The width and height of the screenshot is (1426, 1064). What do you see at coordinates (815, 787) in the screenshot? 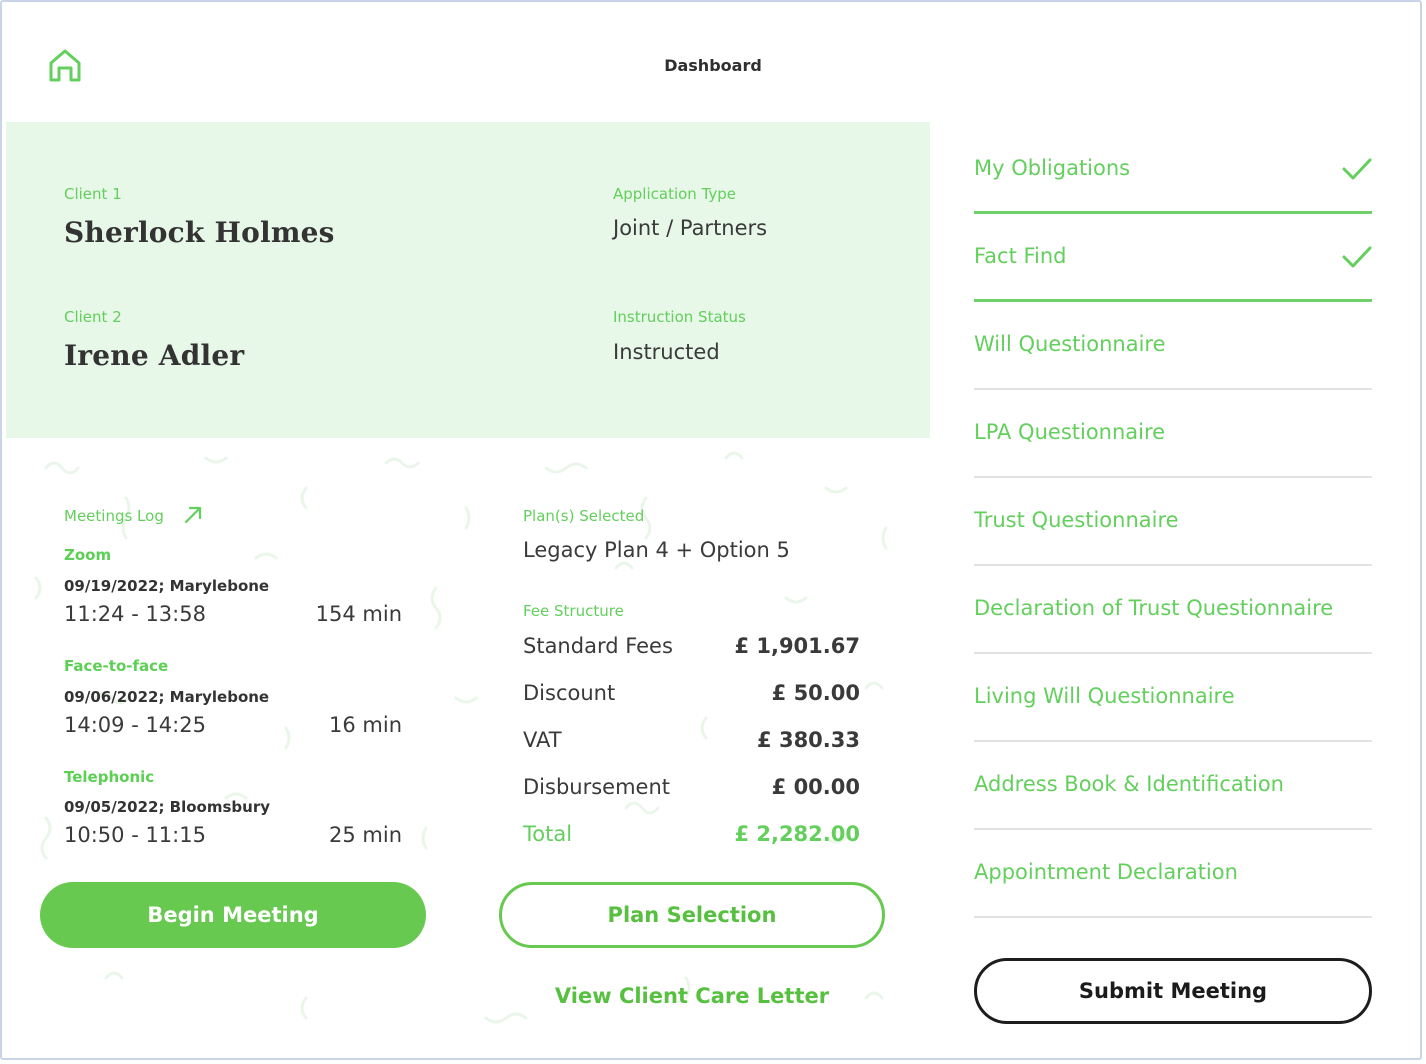
I see `fee-value: £ 00.00` at bounding box center [815, 787].